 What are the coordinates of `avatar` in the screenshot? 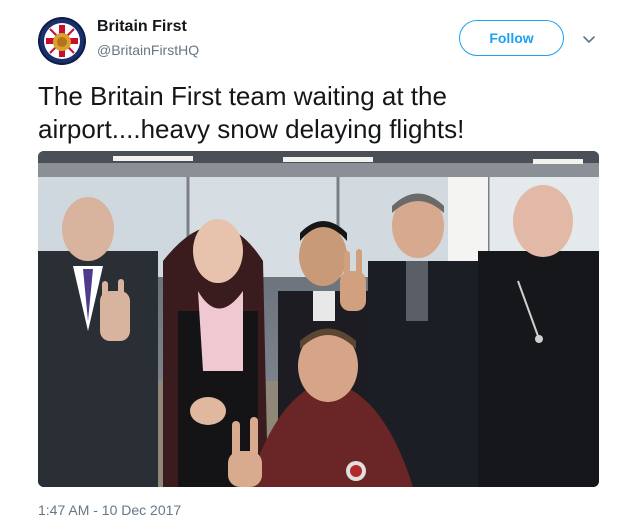 It's located at (62, 41).